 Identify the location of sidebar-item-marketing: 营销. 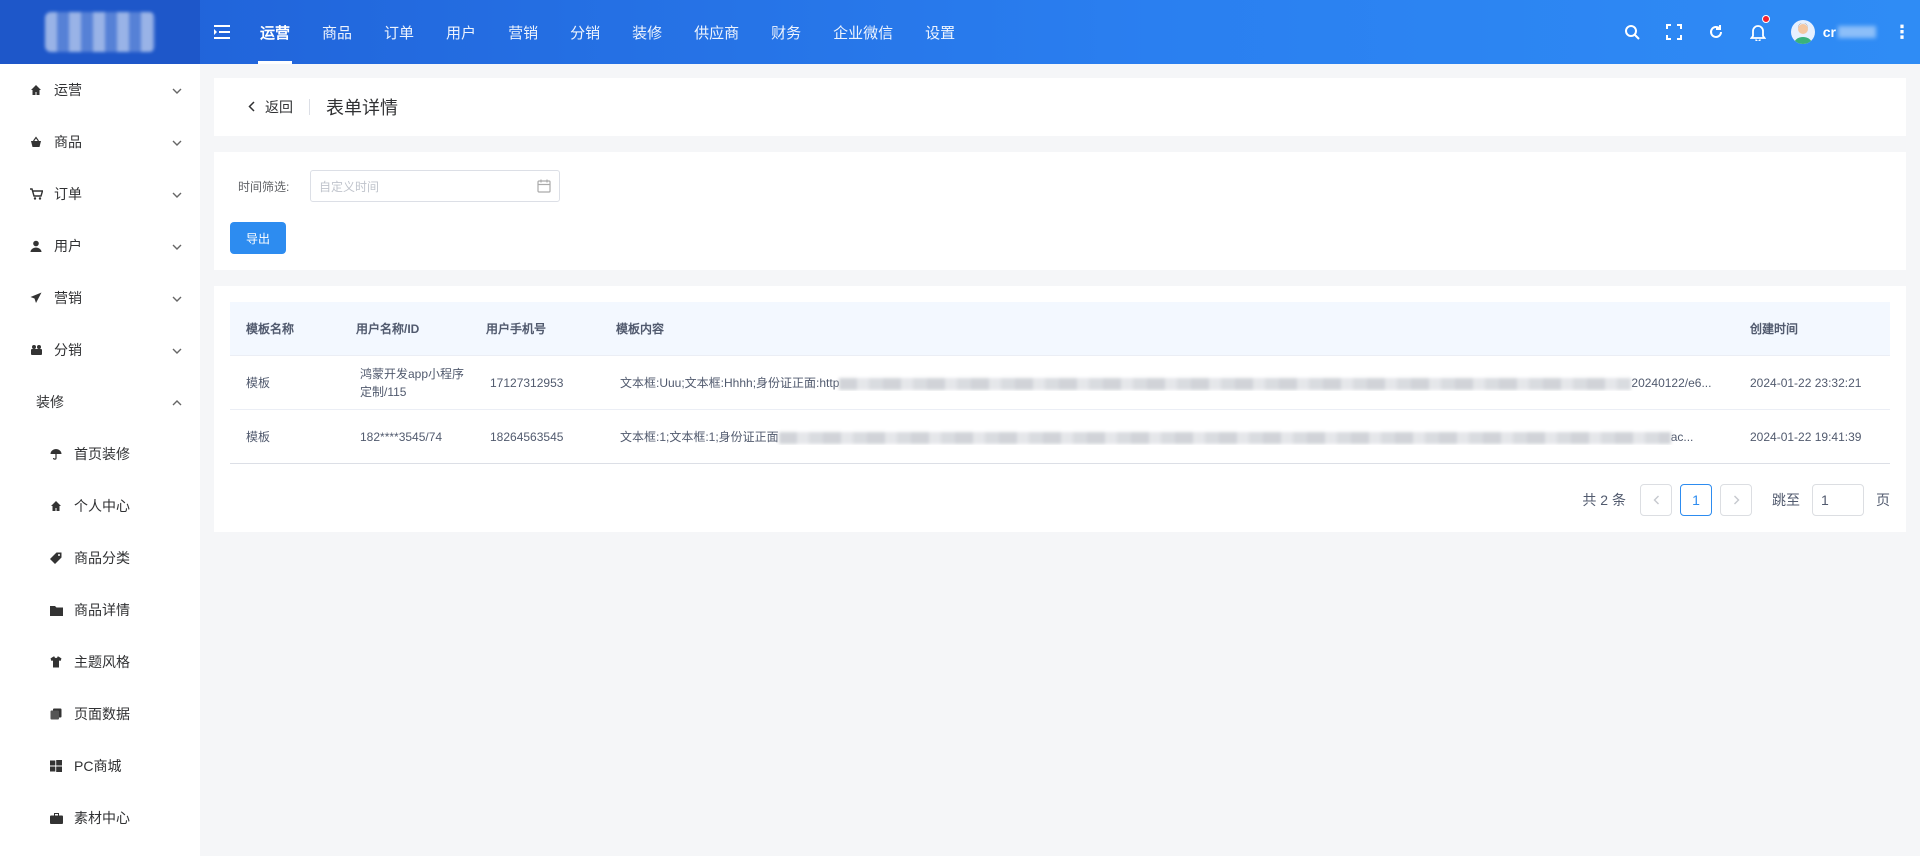
(100, 298).